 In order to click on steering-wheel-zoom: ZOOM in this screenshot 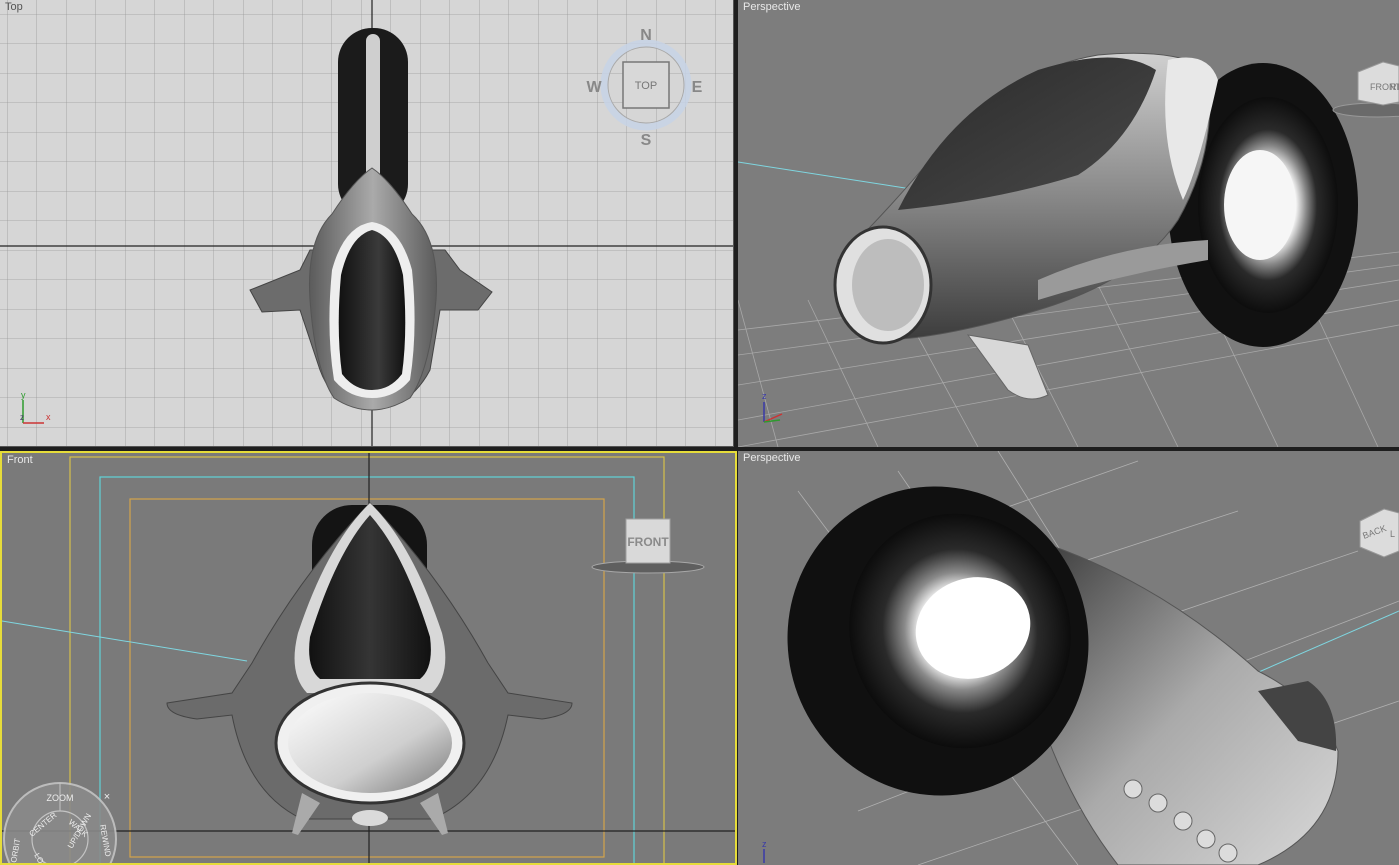, I will do `click(60, 798)`.